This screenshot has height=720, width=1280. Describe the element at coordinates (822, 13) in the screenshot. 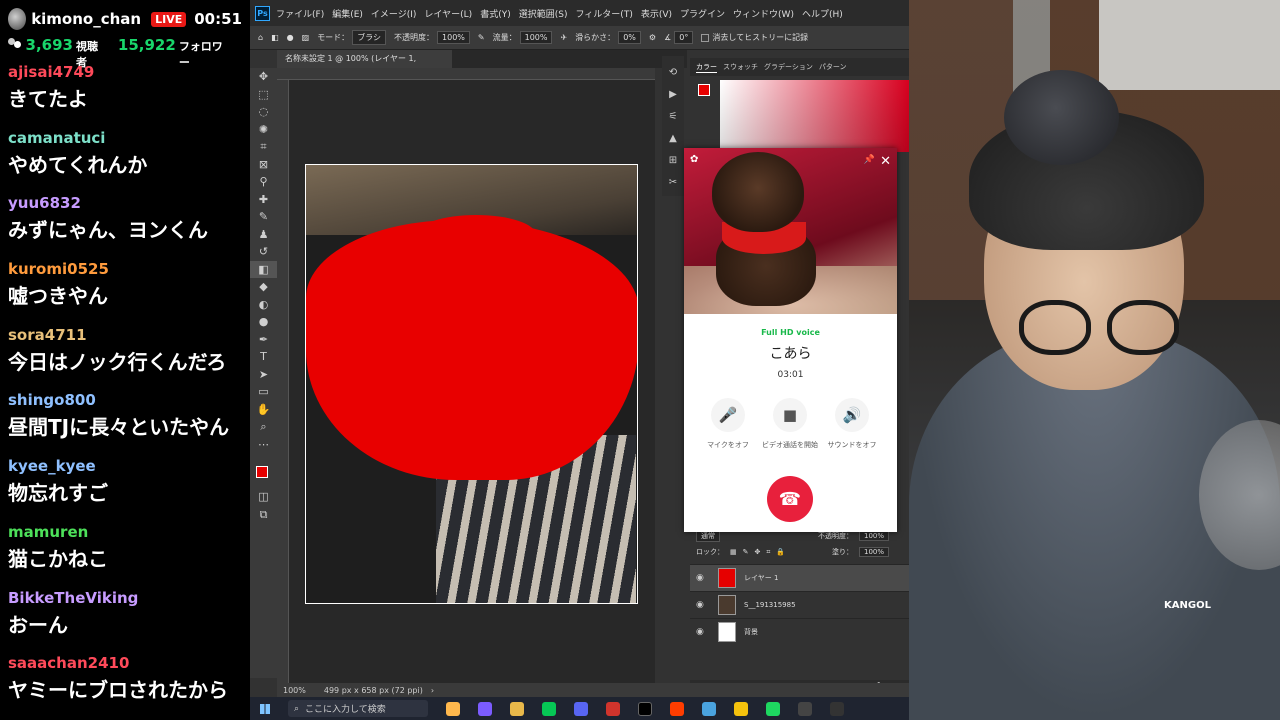

I see `menu-item: ヘルプ(H)` at that location.